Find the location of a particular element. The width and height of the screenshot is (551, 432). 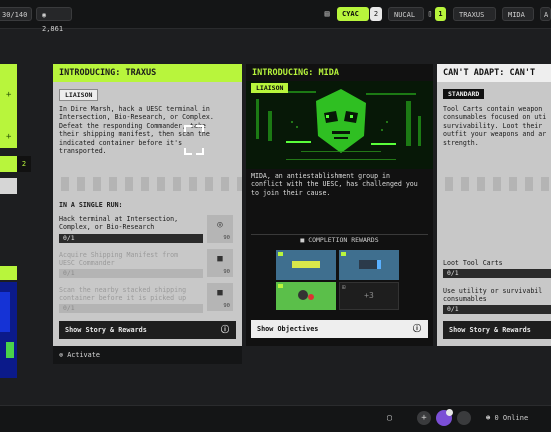

plus-icon-secondary: + is located at coordinates (9, 137).